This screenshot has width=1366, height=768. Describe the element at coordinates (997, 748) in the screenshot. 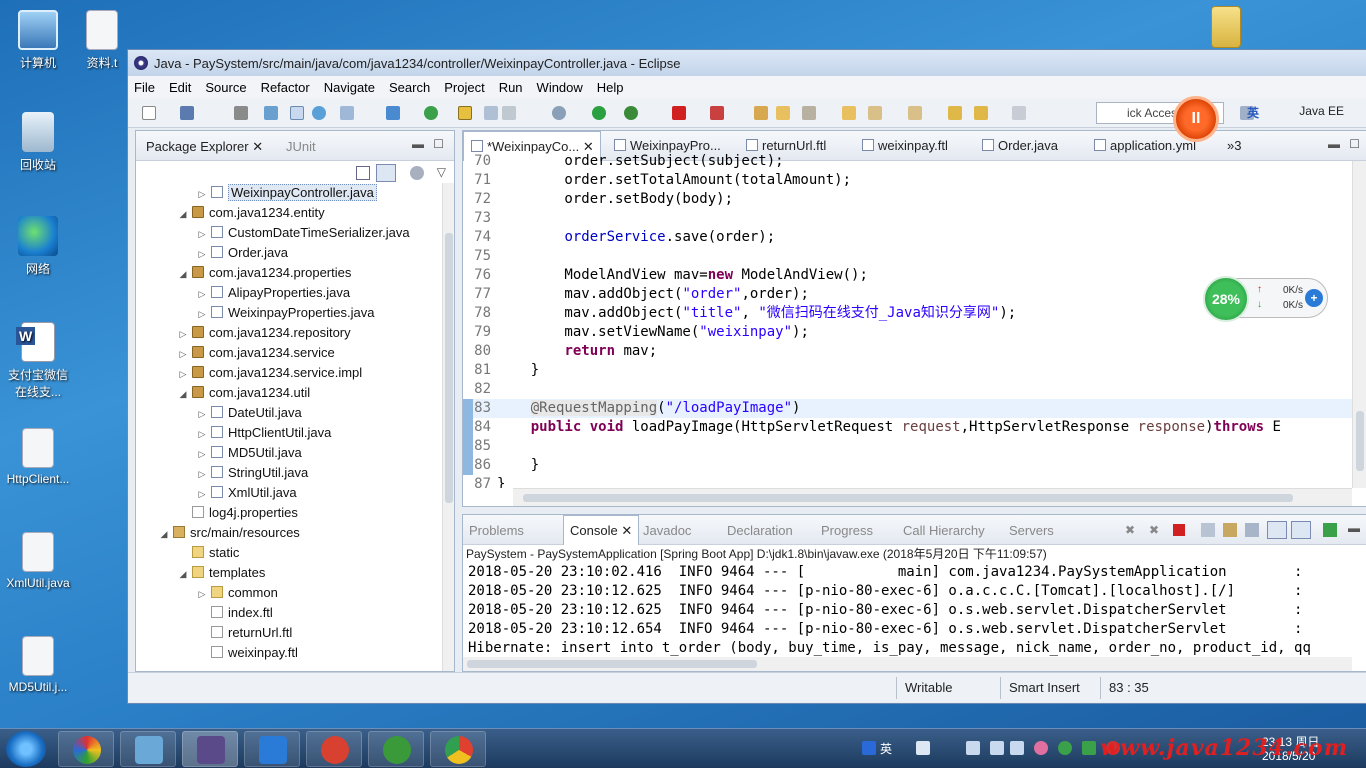

I see `volume-icon` at that location.